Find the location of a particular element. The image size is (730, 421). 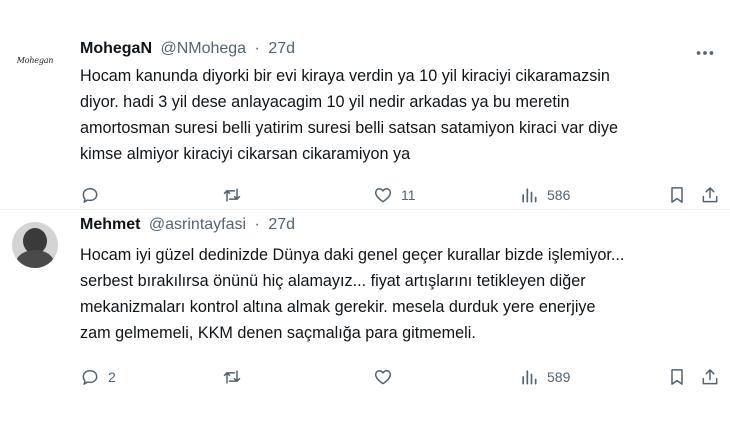

reply-count: 2 is located at coordinates (112, 377).